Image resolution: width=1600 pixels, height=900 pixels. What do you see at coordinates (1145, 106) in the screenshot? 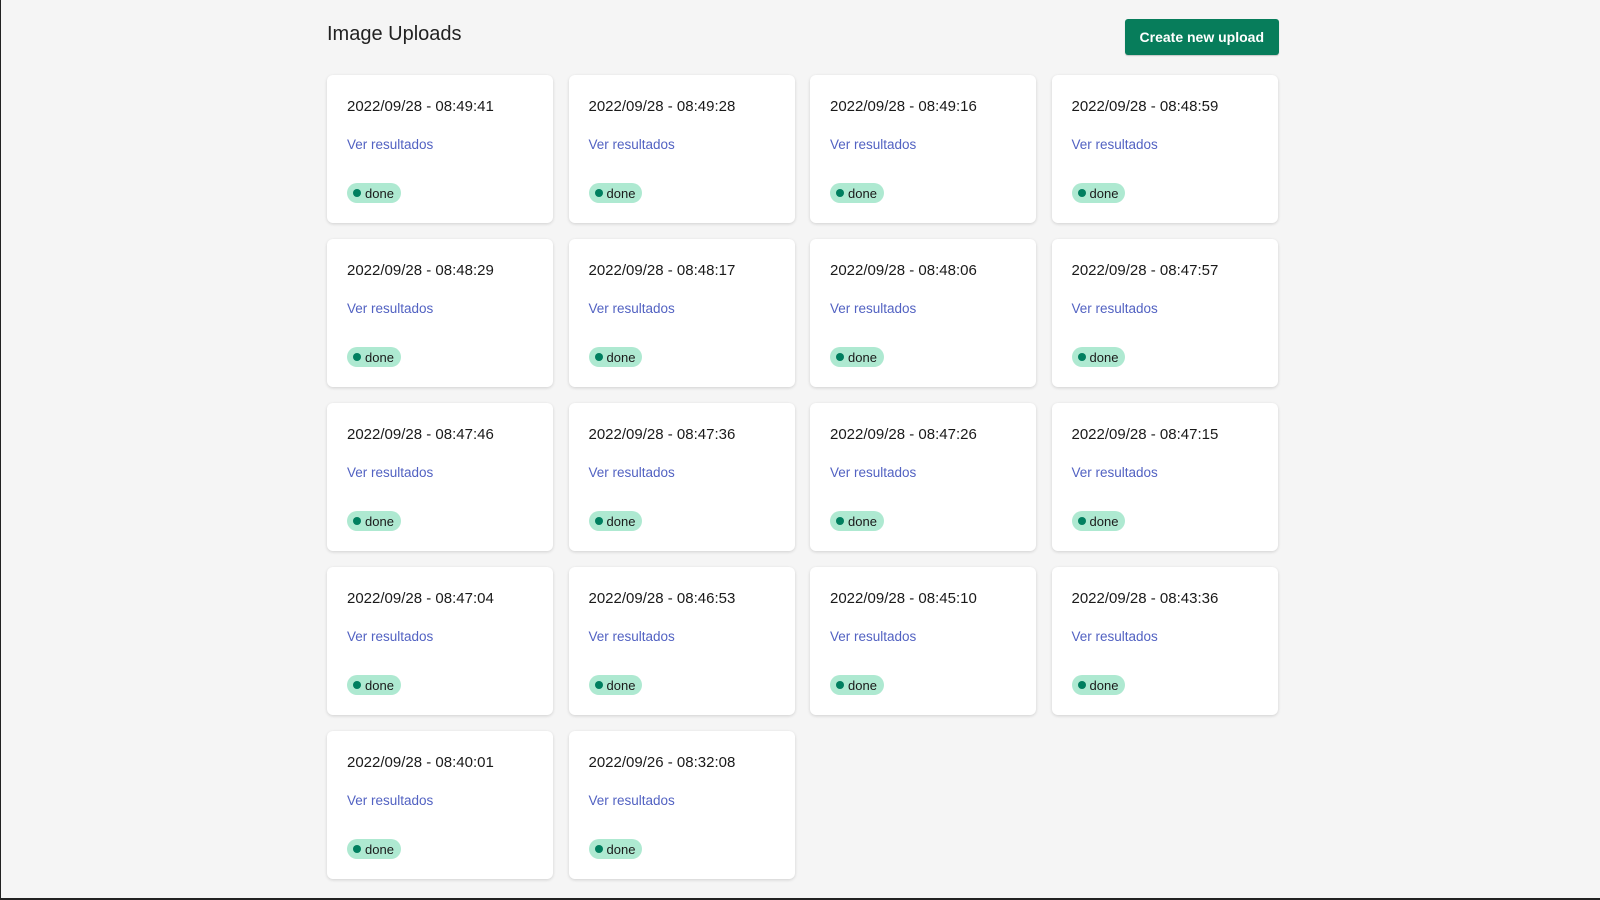
I see `upload-date: 2022/09/28 - 08:48:59` at bounding box center [1145, 106].